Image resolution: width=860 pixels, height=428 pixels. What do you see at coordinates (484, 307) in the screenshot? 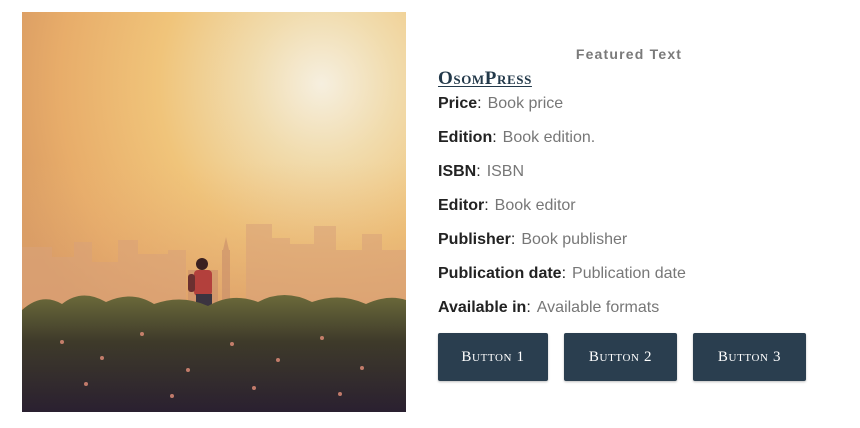
I see `detail-label: Available in` at bounding box center [484, 307].